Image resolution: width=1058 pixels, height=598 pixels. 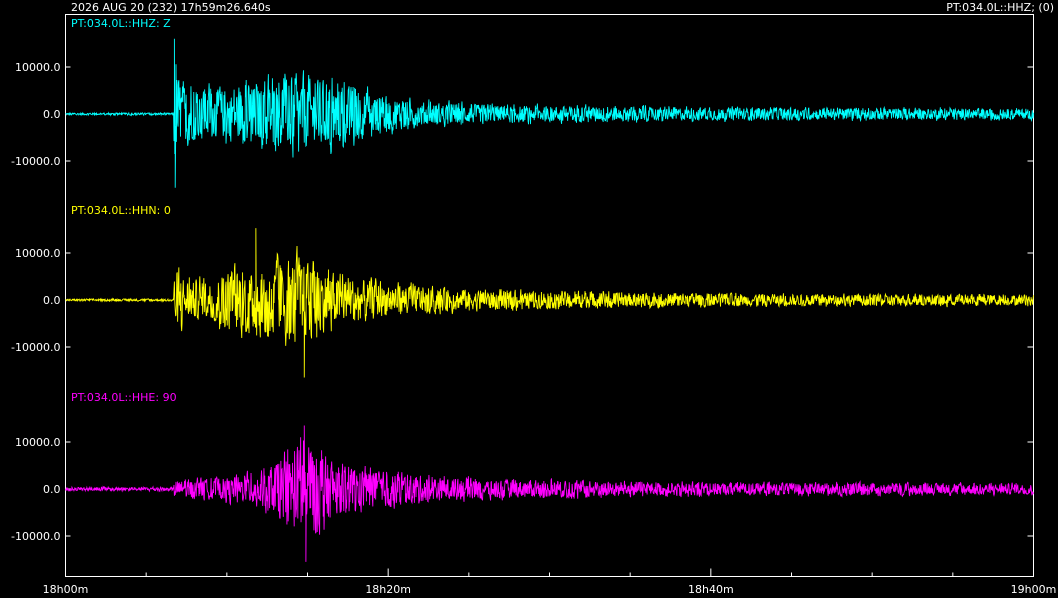 What do you see at coordinates (1034, 589) in the screenshot?
I see `x-tick-label: 19h00m` at bounding box center [1034, 589].